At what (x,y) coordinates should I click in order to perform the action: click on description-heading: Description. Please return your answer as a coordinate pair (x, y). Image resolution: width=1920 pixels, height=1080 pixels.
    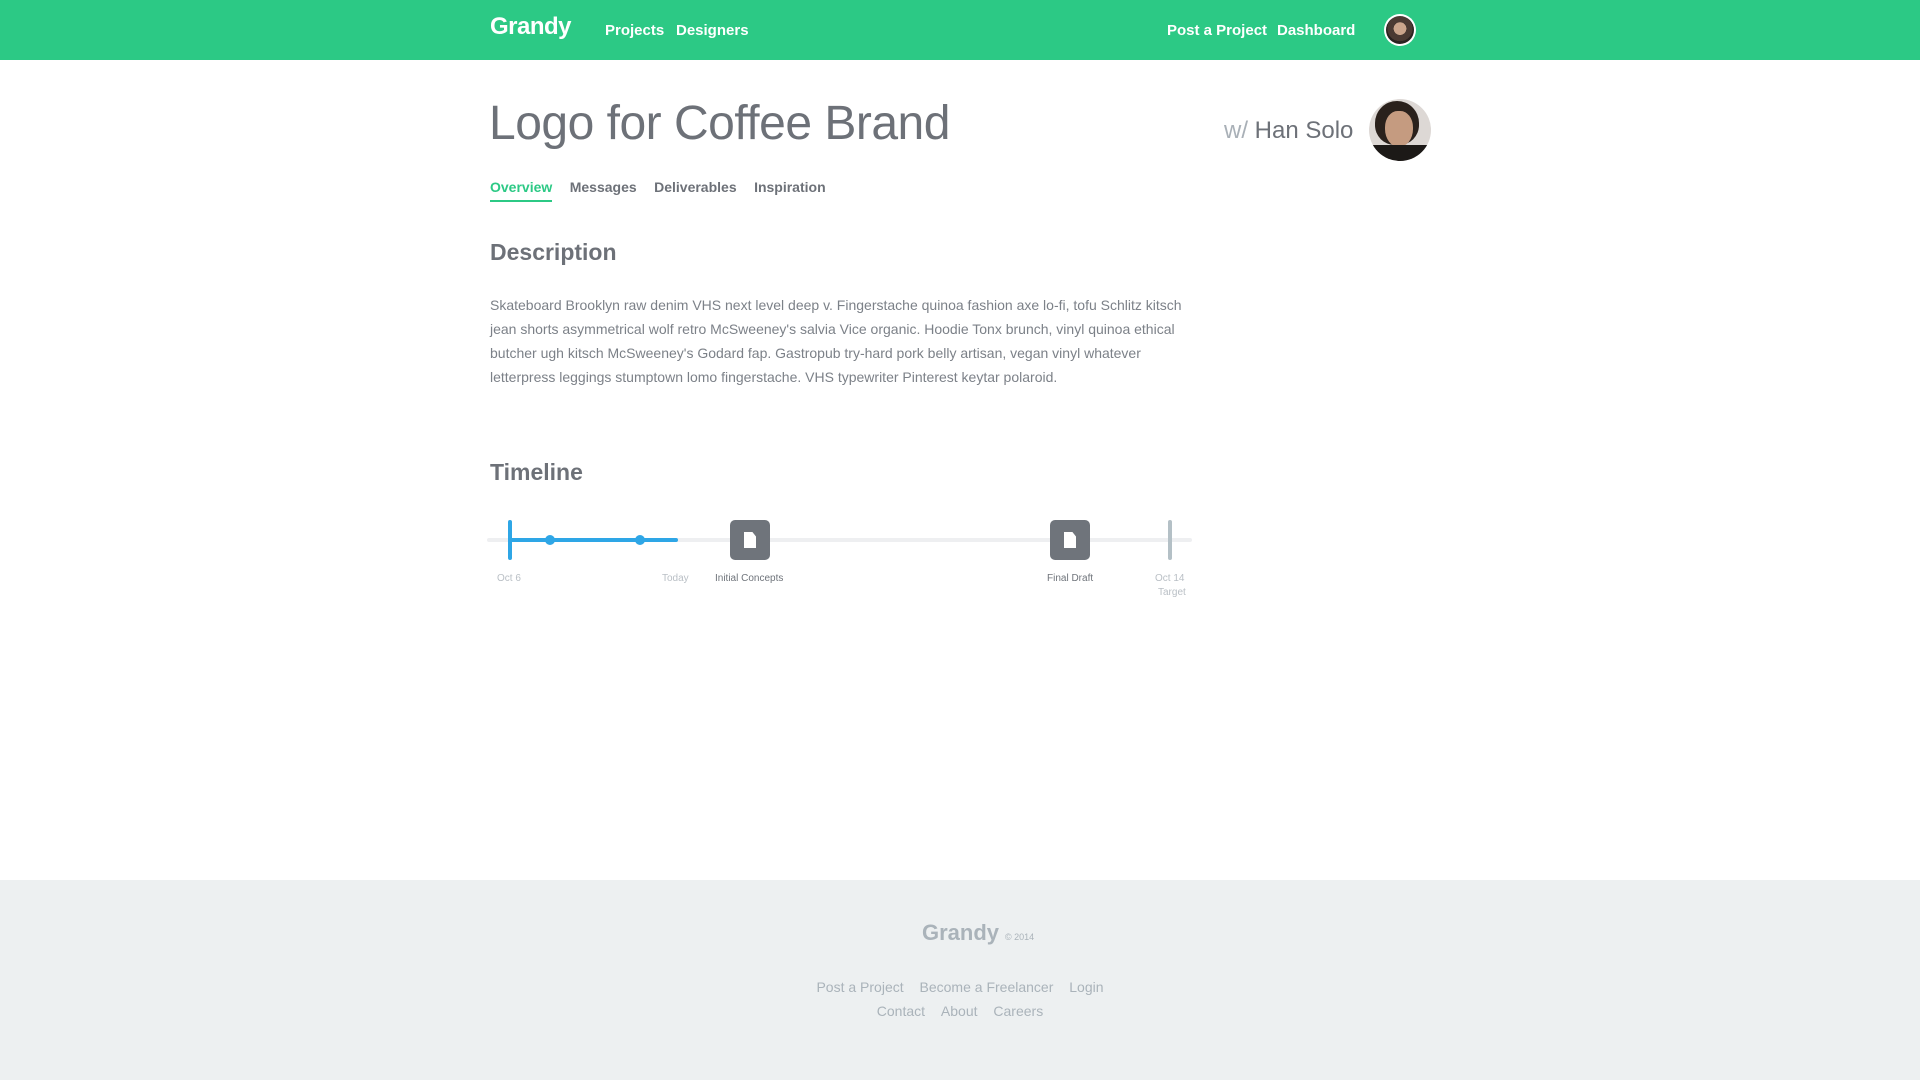
    Looking at the image, I should click on (553, 252).